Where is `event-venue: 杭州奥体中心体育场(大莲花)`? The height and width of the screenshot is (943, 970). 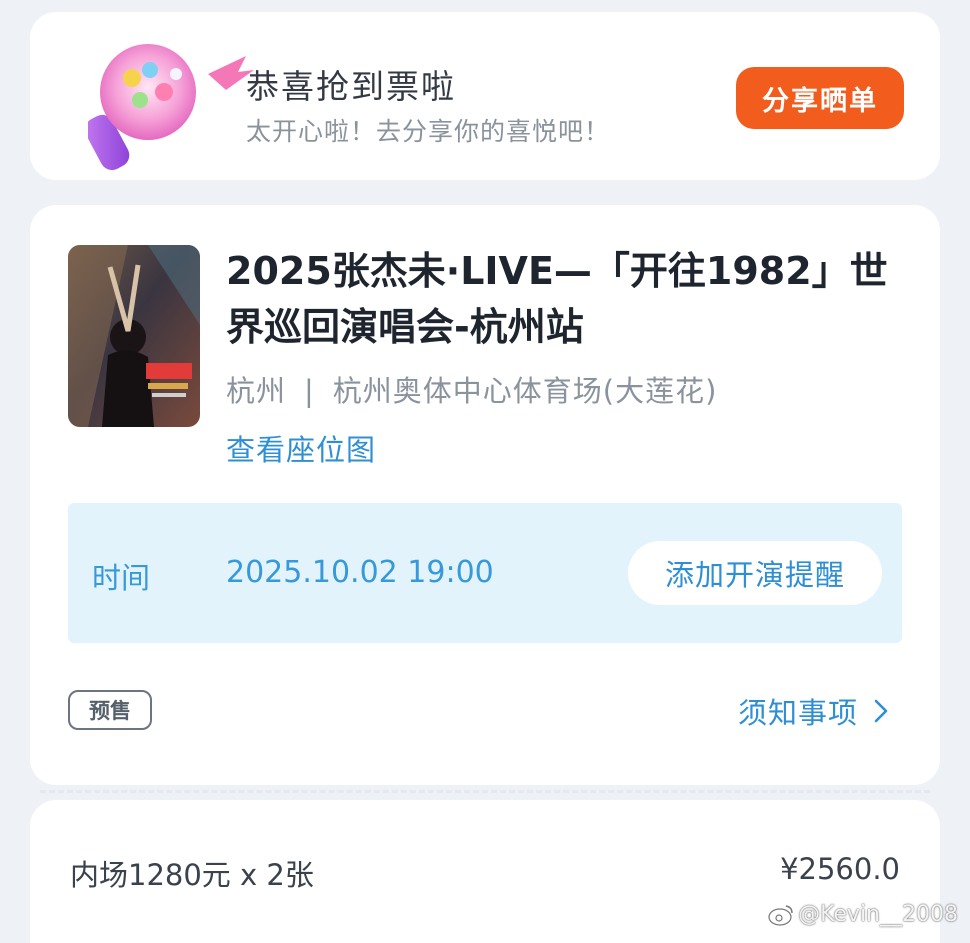 event-venue: 杭州奥体中心体育场(大莲花) is located at coordinates (525, 391).